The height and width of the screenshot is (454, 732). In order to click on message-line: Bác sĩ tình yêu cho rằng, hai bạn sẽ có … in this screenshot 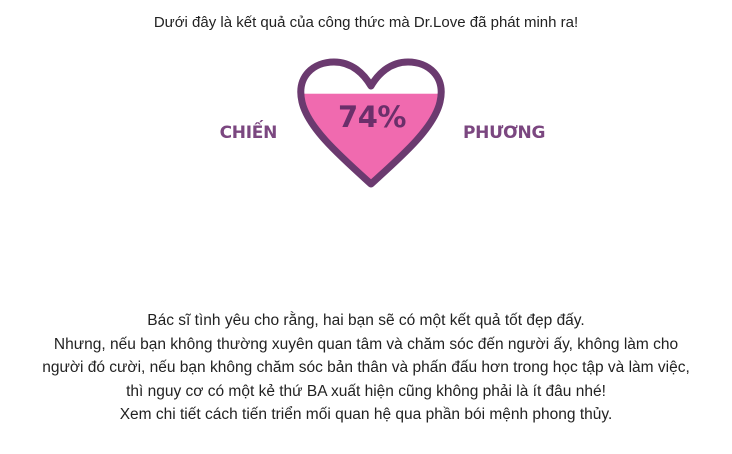, I will do `click(366, 320)`.